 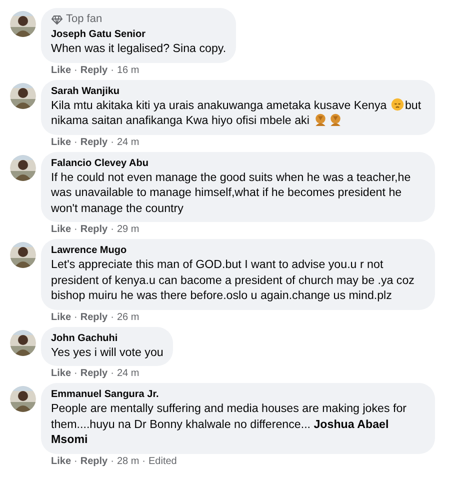 What do you see at coordinates (128, 70) in the screenshot?
I see `comment-time: 16 m` at bounding box center [128, 70].